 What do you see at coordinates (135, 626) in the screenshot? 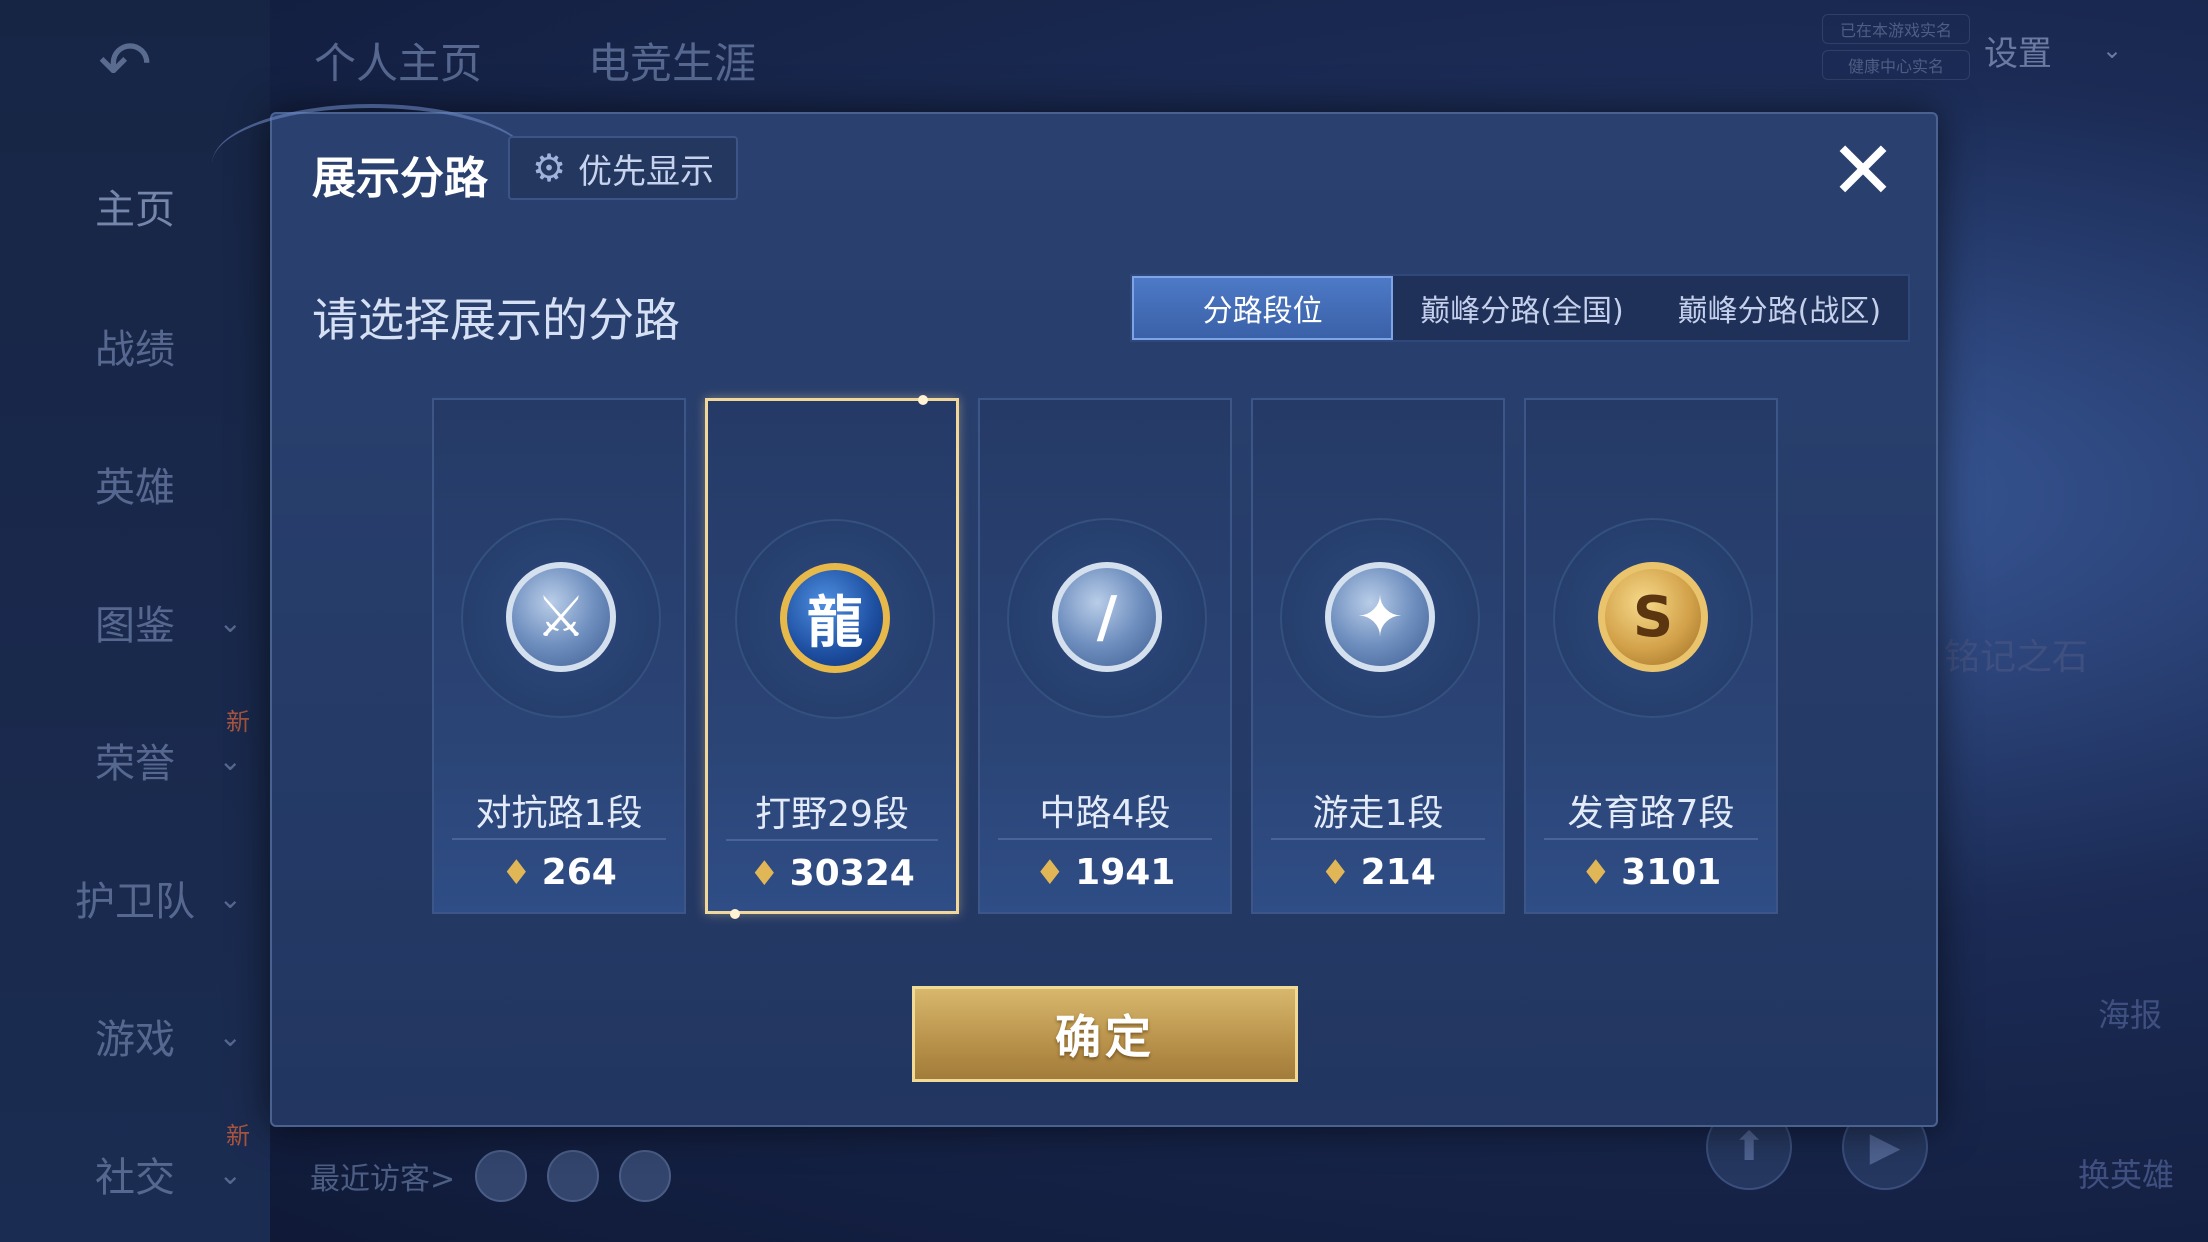
I see `sidebar-item-label: 图鉴` at bounding box center [135, 626].